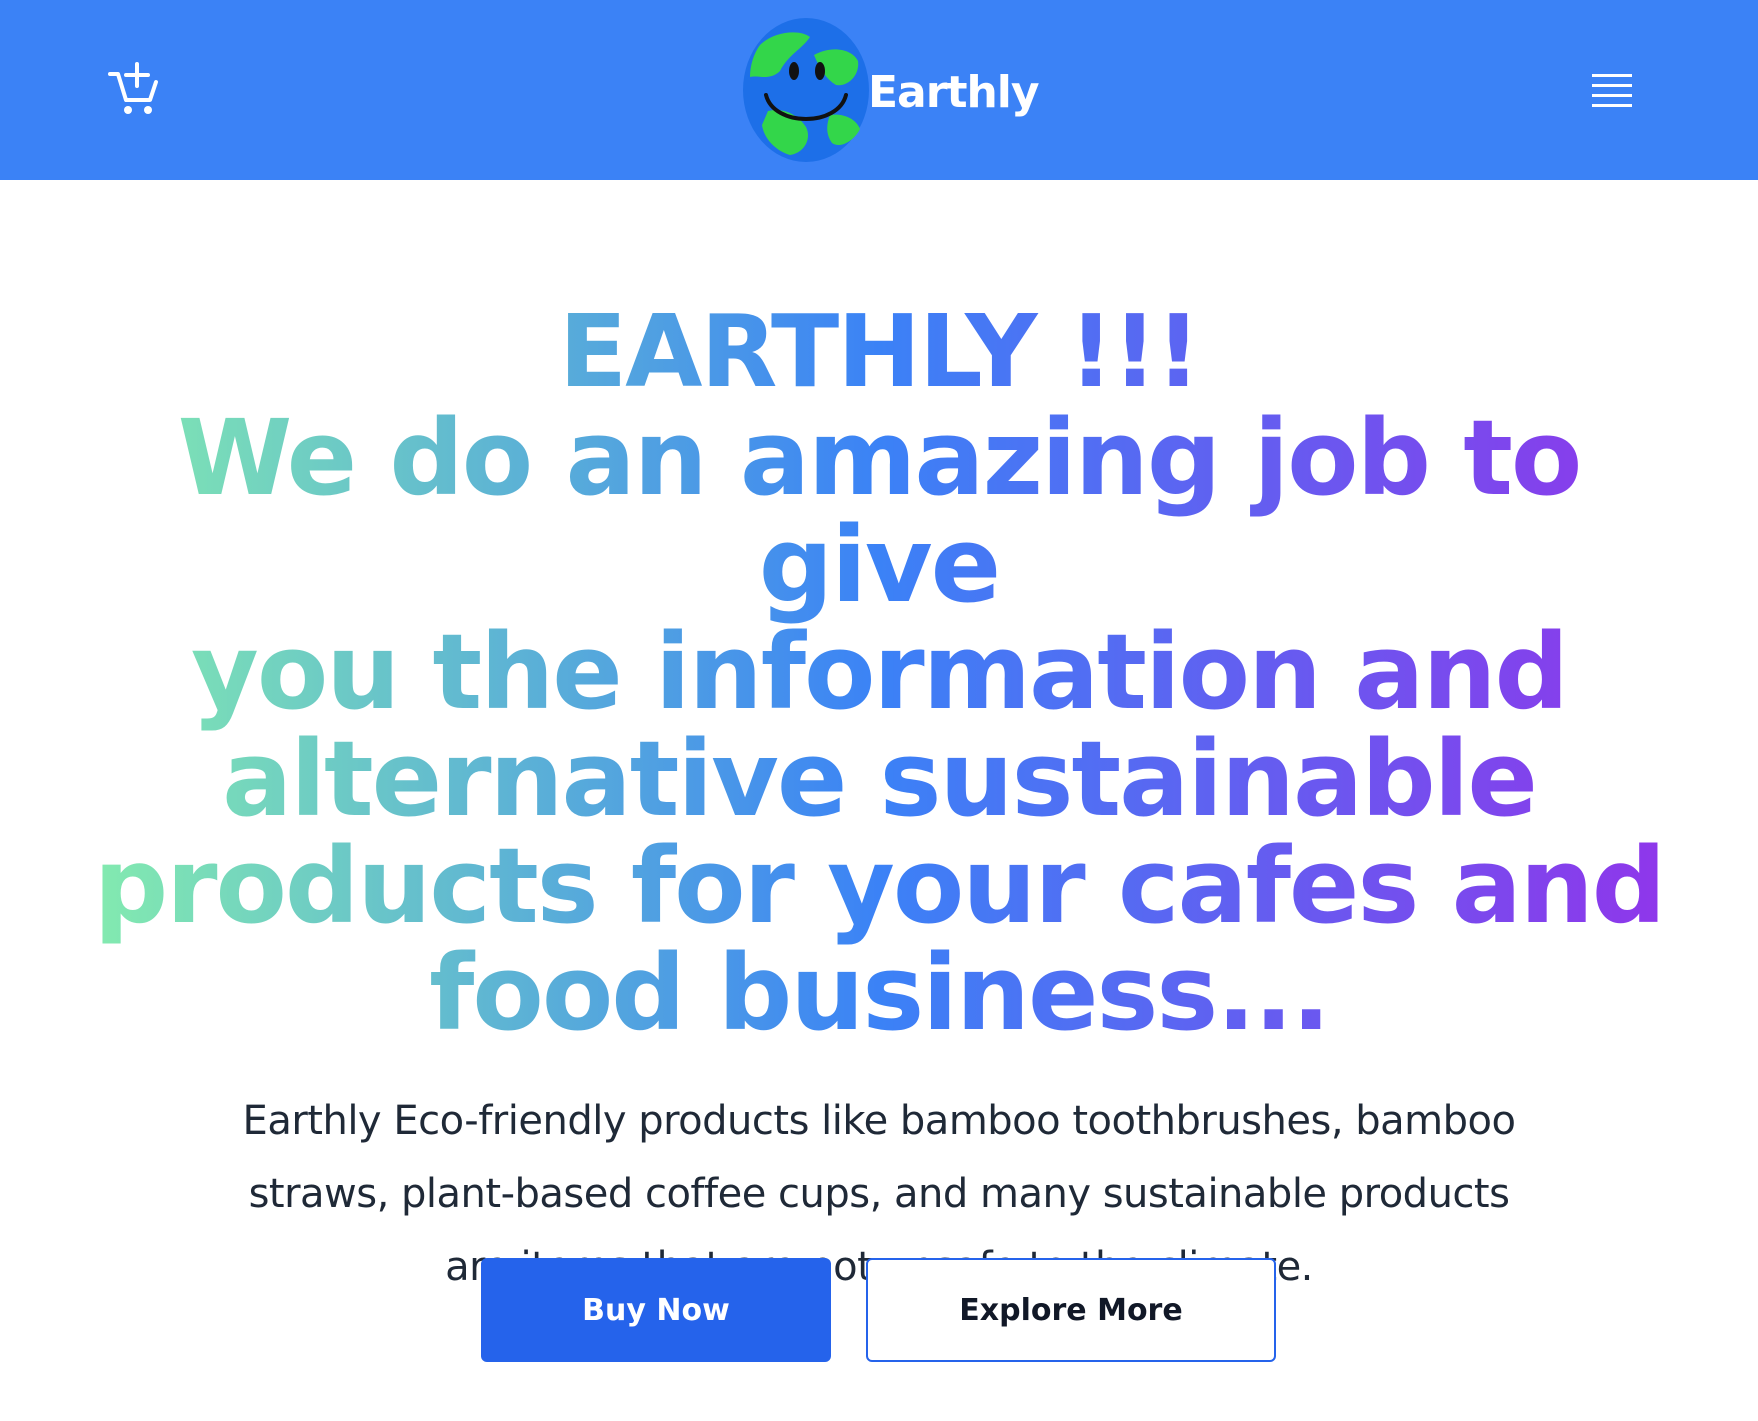 Image resolution: width=1758 pixels, height=1421 pixels. Describe the element at coordinates (879, 779) in the screenshot. I see `hero-title-line: alternative sustainable` at that location.